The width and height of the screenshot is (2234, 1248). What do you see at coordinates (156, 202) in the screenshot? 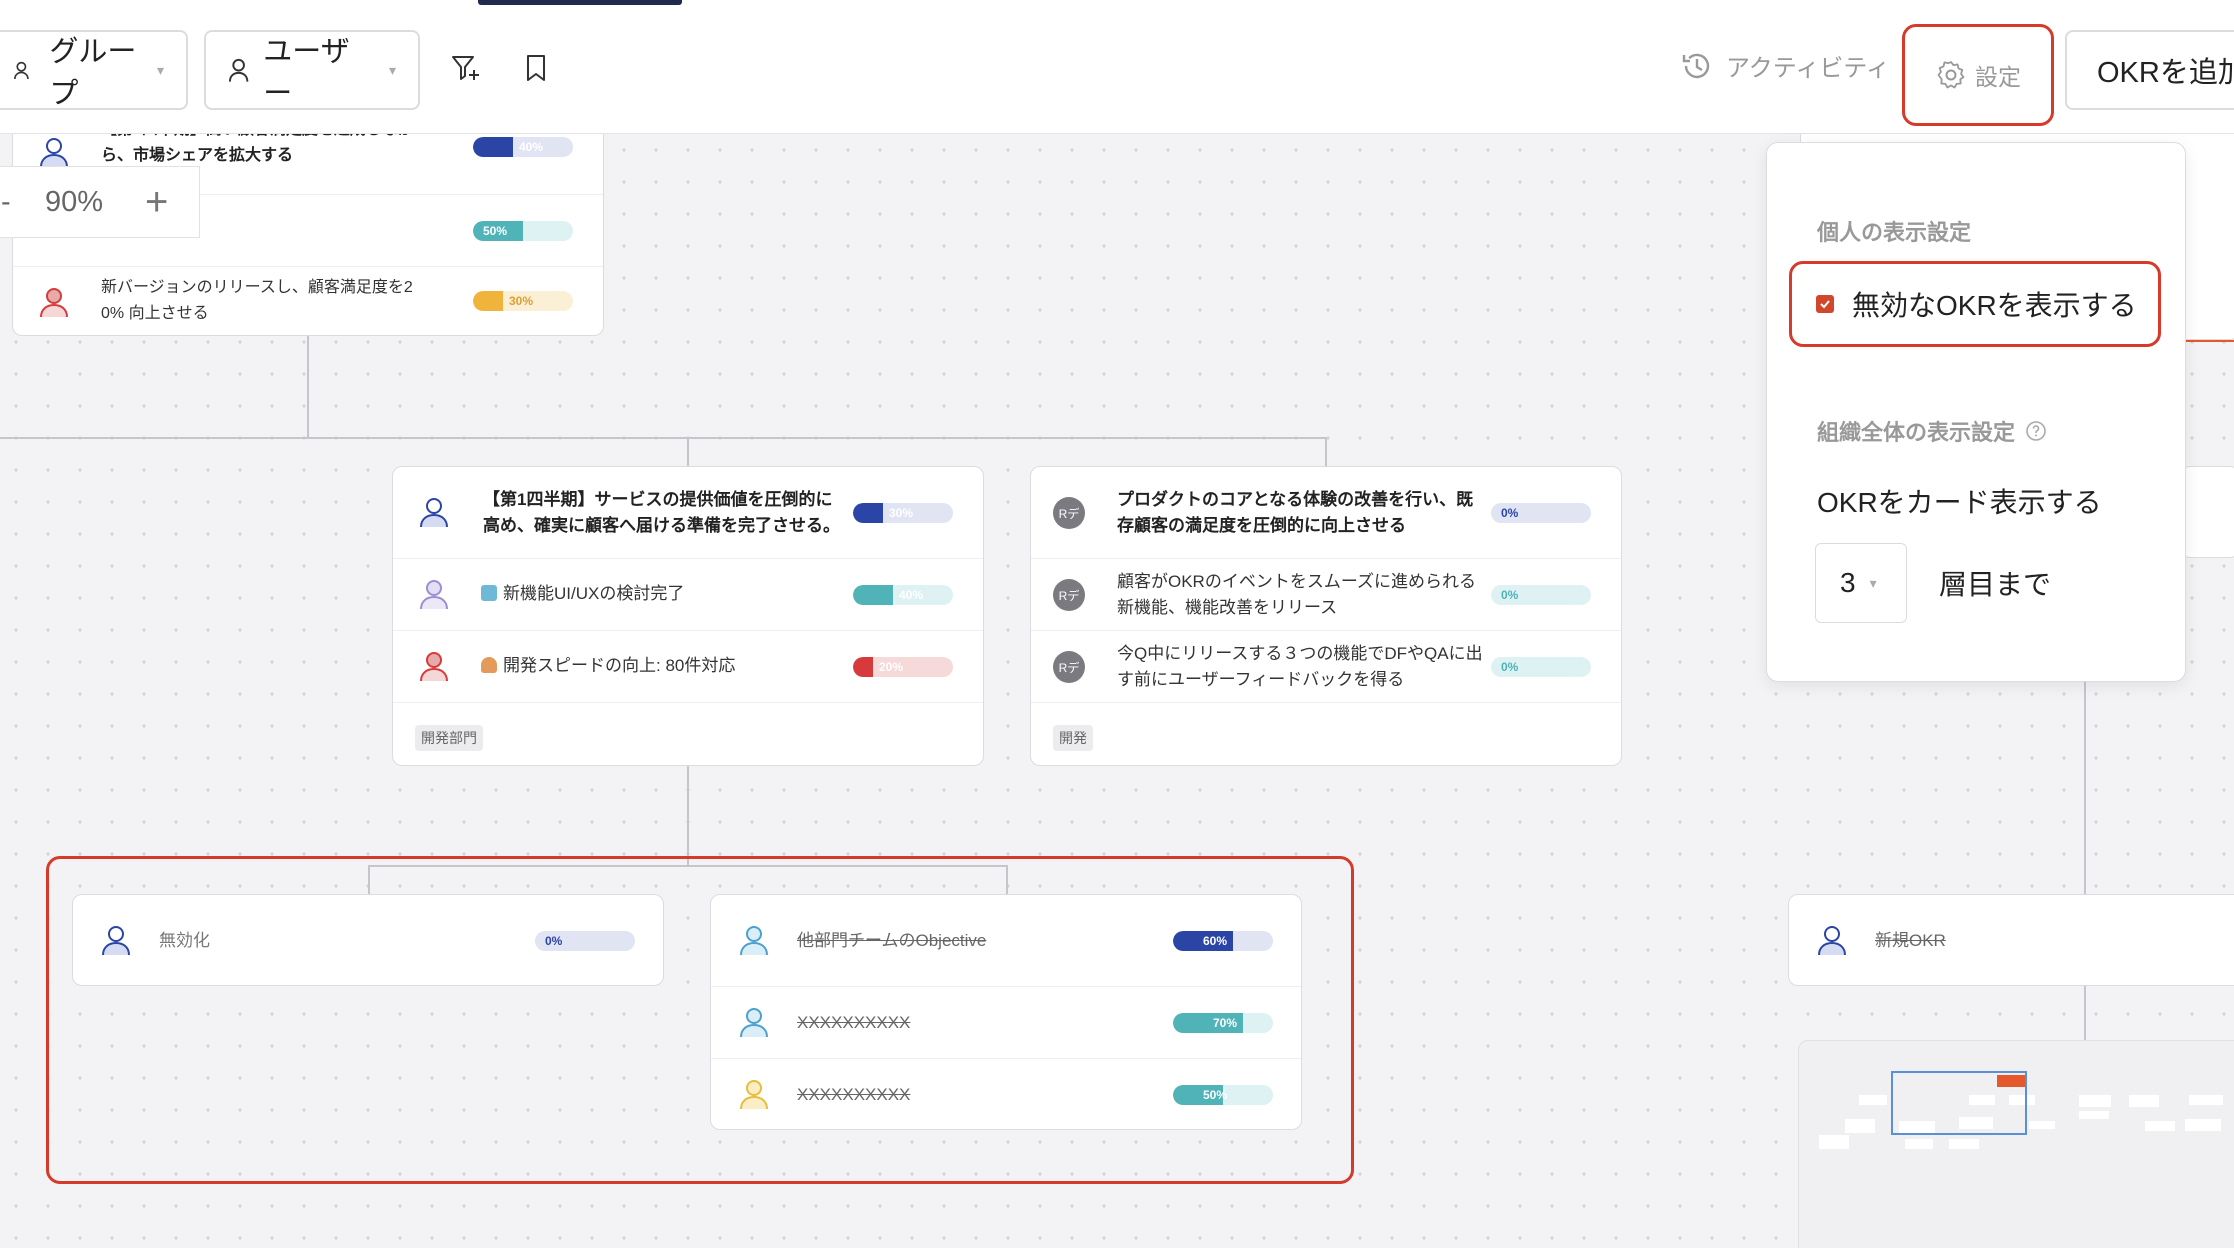
I see `zoom-in-button: +` at bounding box center [156, 202].